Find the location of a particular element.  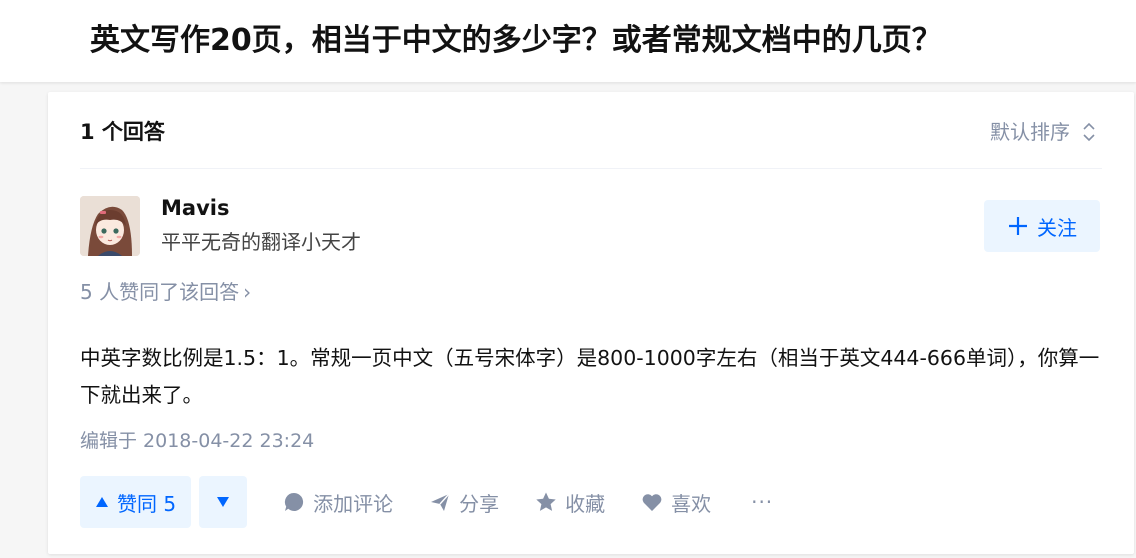

question-header: 英文写作20页，相当于中文的多少字？或者常规文档中的几页？ is located at coordinates (568, 41).